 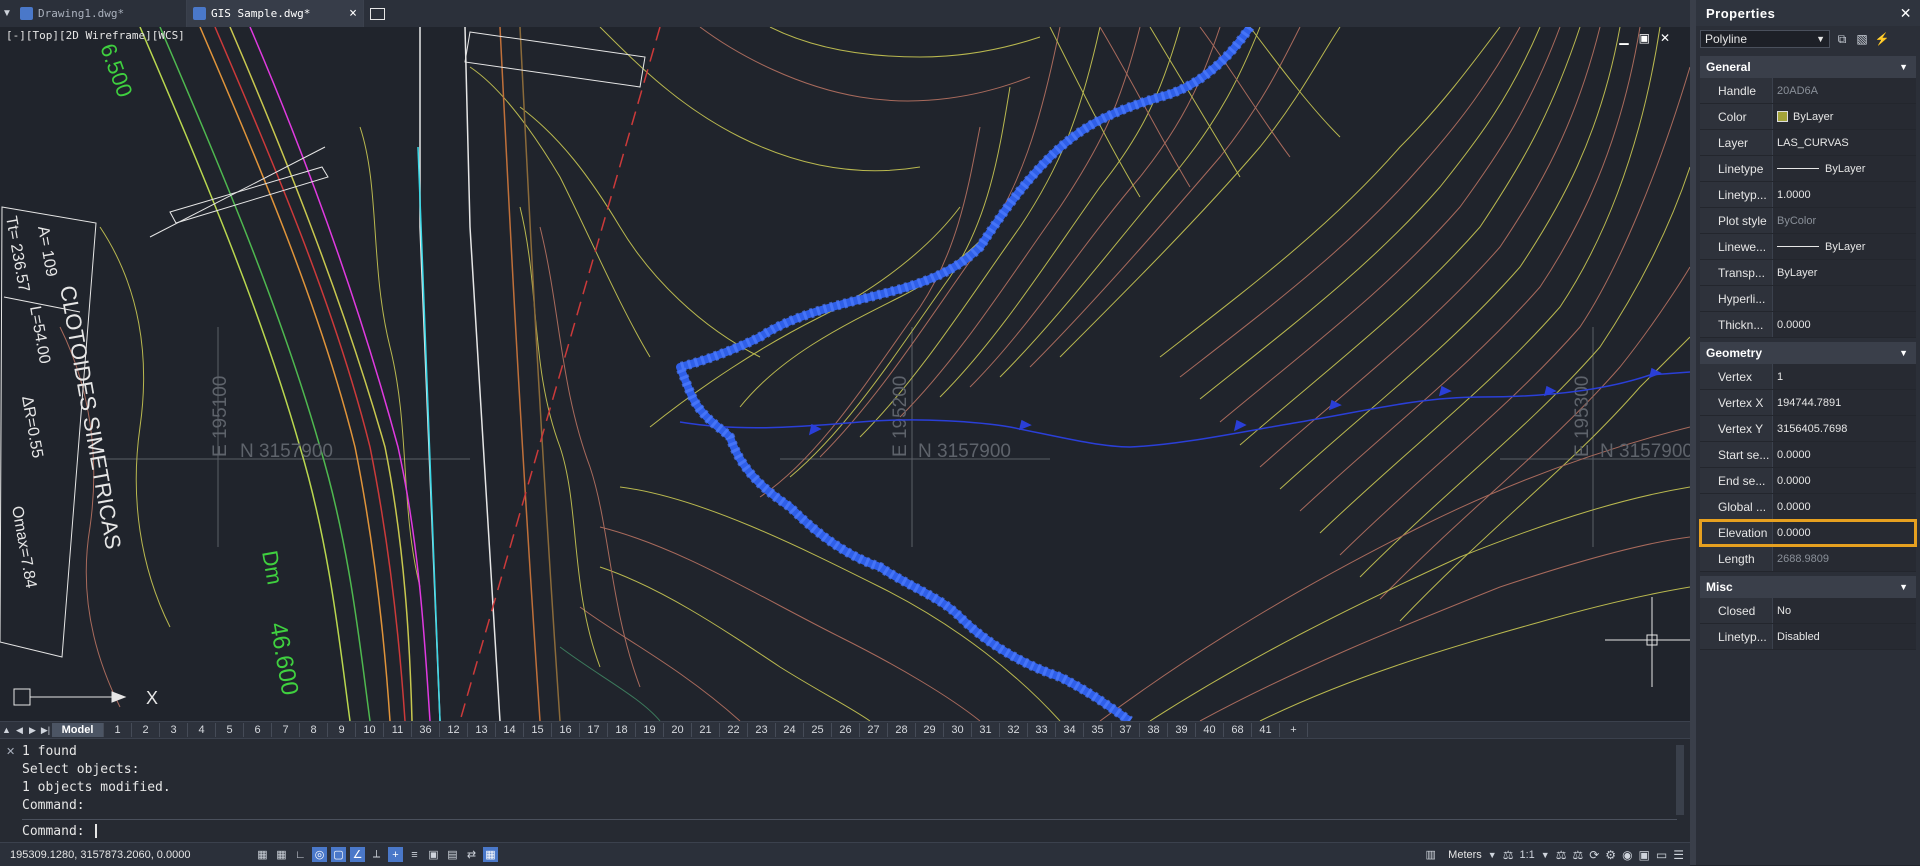 What do you see at coordinates (1808, 273) in the screenshot?
I see `prop-transparency: Transp... ByLayer` at bounding box center [1808, 273].